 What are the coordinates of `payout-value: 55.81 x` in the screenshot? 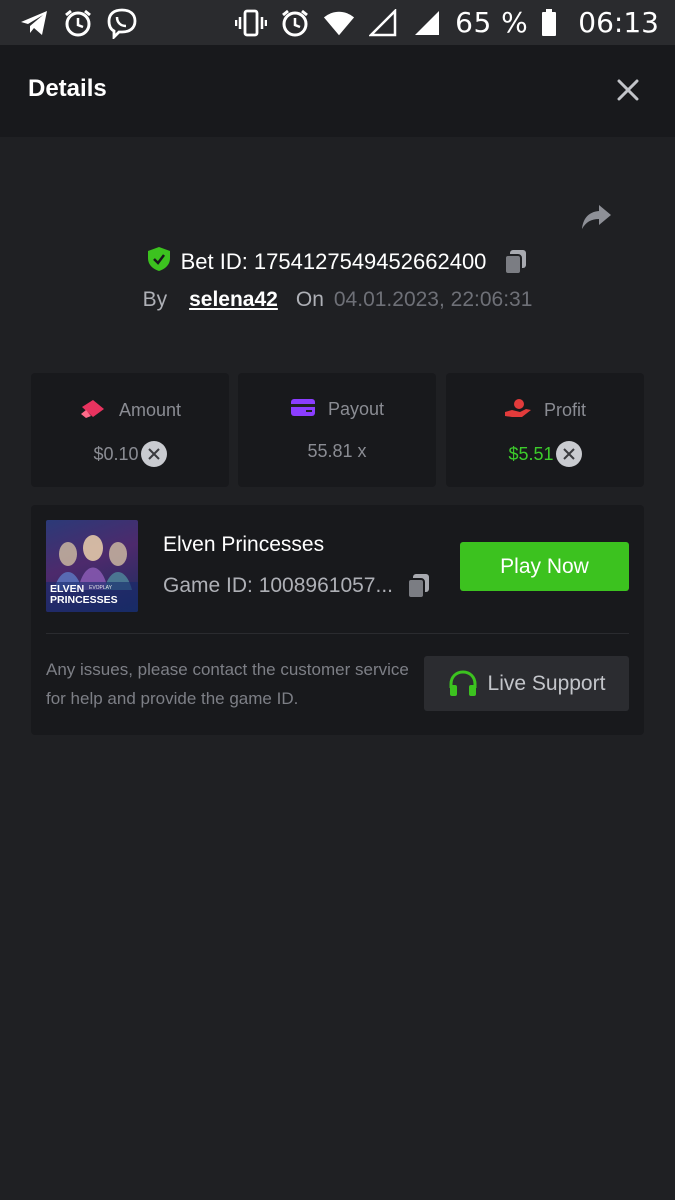 It's located at (337, 451).